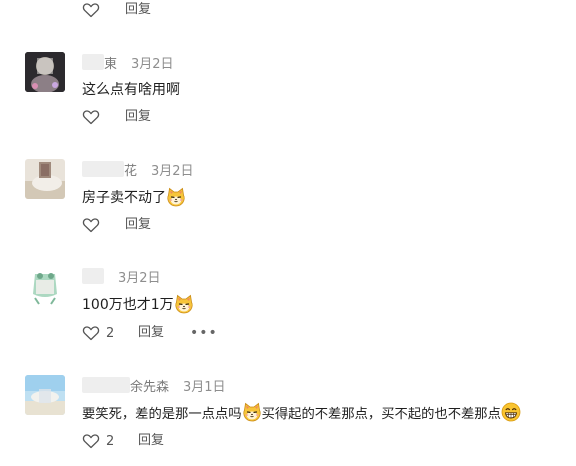 The width and height of the screenshot is (576, 466). Describe the element at coordinates (128, 62) in the screenshot. I see `comment-author: 東 3月2日` at that location.